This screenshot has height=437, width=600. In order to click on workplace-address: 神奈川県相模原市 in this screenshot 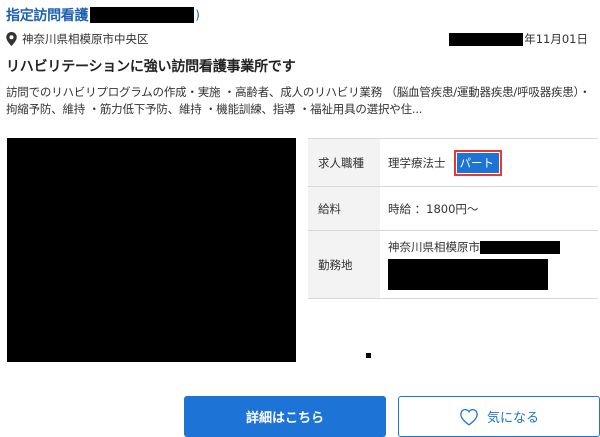, I will do `click(474, 264)`.